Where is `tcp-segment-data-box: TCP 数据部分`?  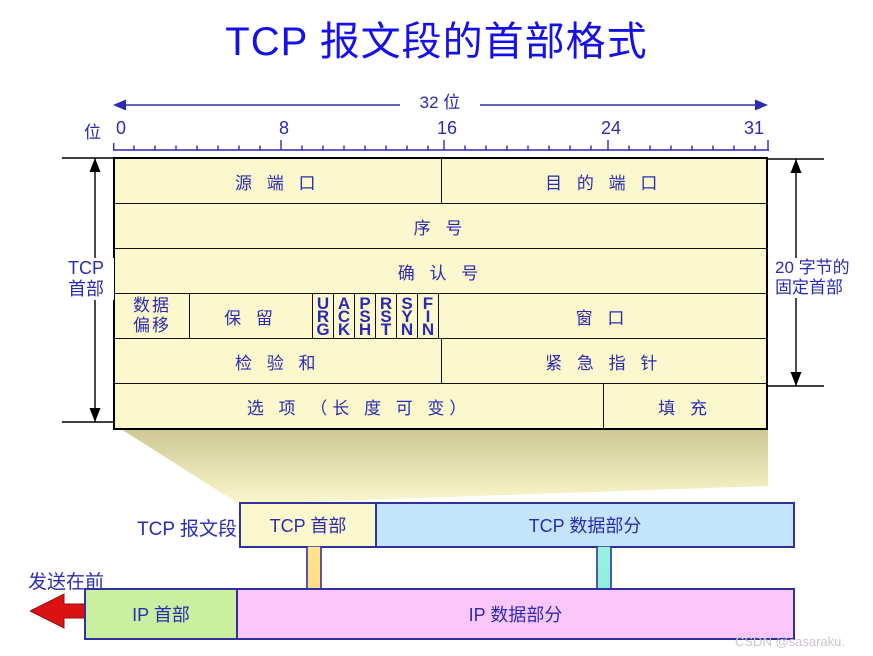
tcp-segment-data-box: TCP 数据部分 is located at coordinates (585, 525).